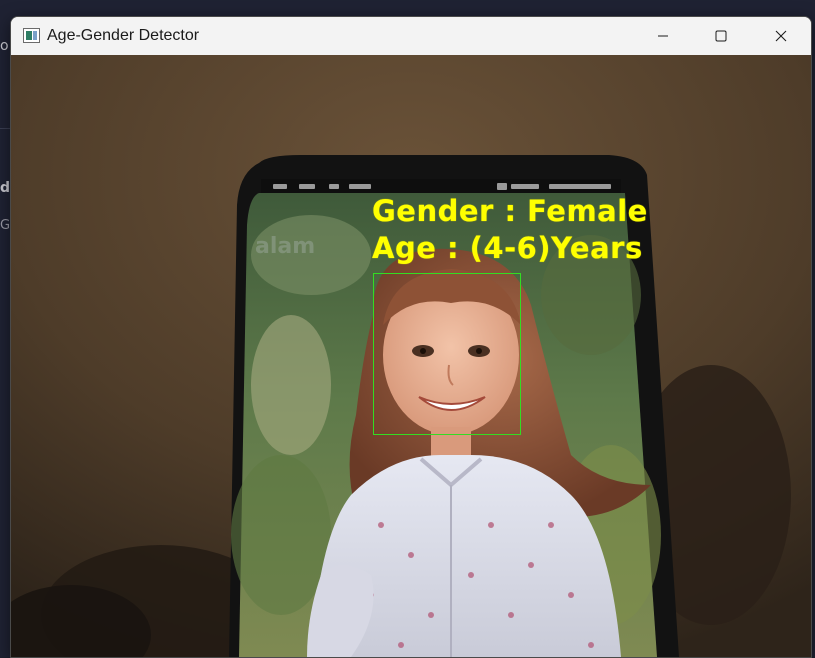 This screenshot has height=658, width=815. Describe the element at coordinates (285, 246) in the screenshot. I see `svg-text: alam` at that location.